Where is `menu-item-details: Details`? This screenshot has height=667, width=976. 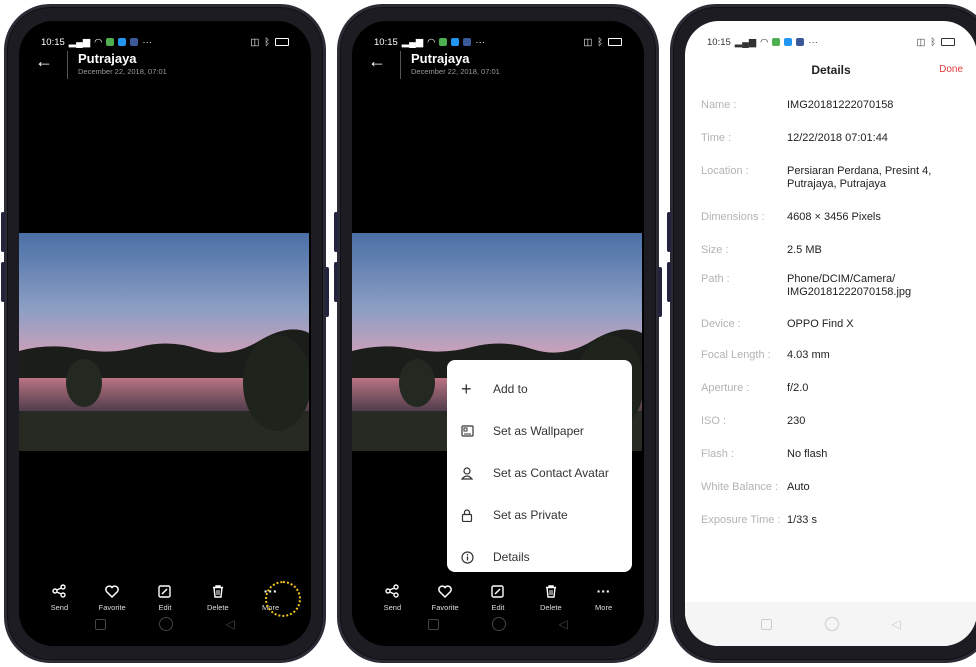 menu-item-details: Details is located at coordinates (539, 557).